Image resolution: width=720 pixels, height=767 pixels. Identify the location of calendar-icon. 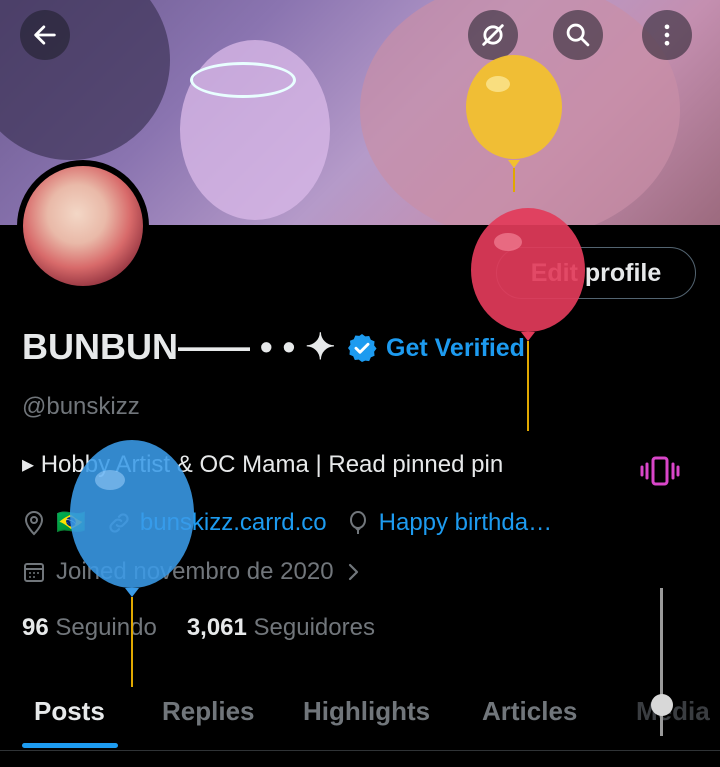
(34, 572).